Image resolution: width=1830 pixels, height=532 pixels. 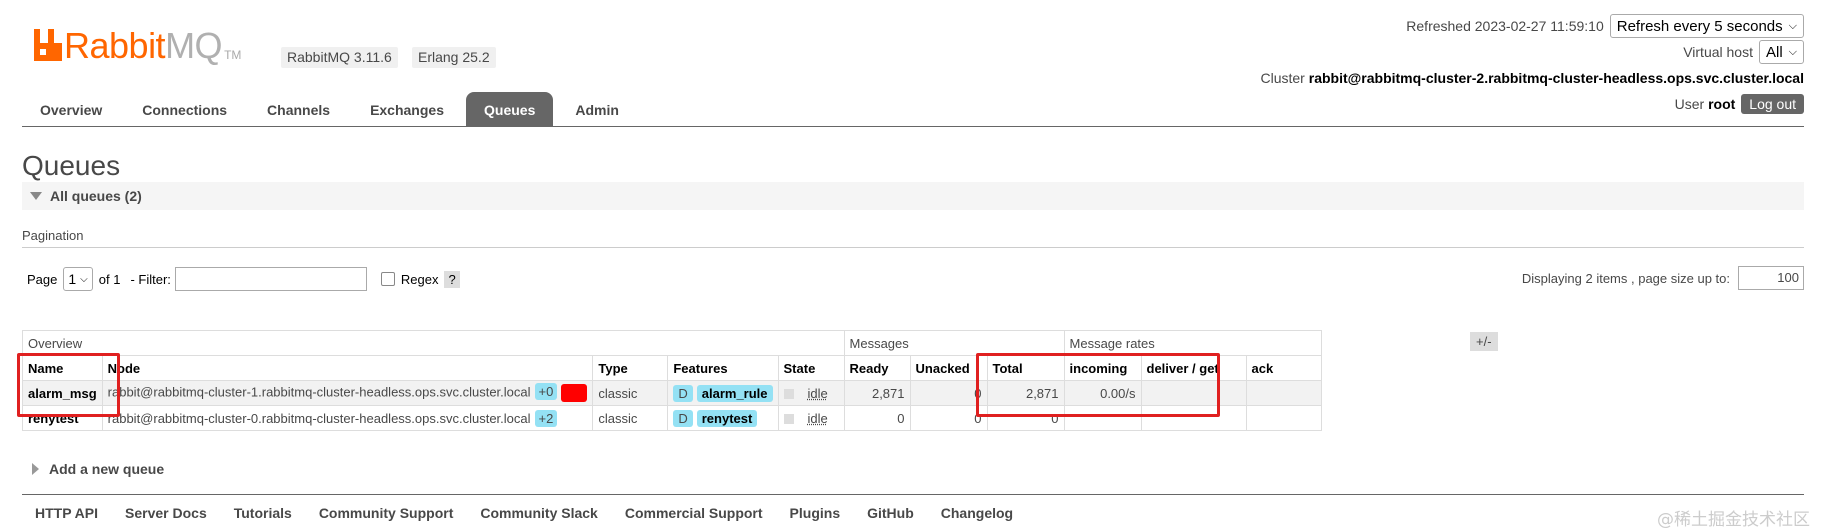 I want to click on group-message-rates: Message rates, so click(x=1192, y=343).